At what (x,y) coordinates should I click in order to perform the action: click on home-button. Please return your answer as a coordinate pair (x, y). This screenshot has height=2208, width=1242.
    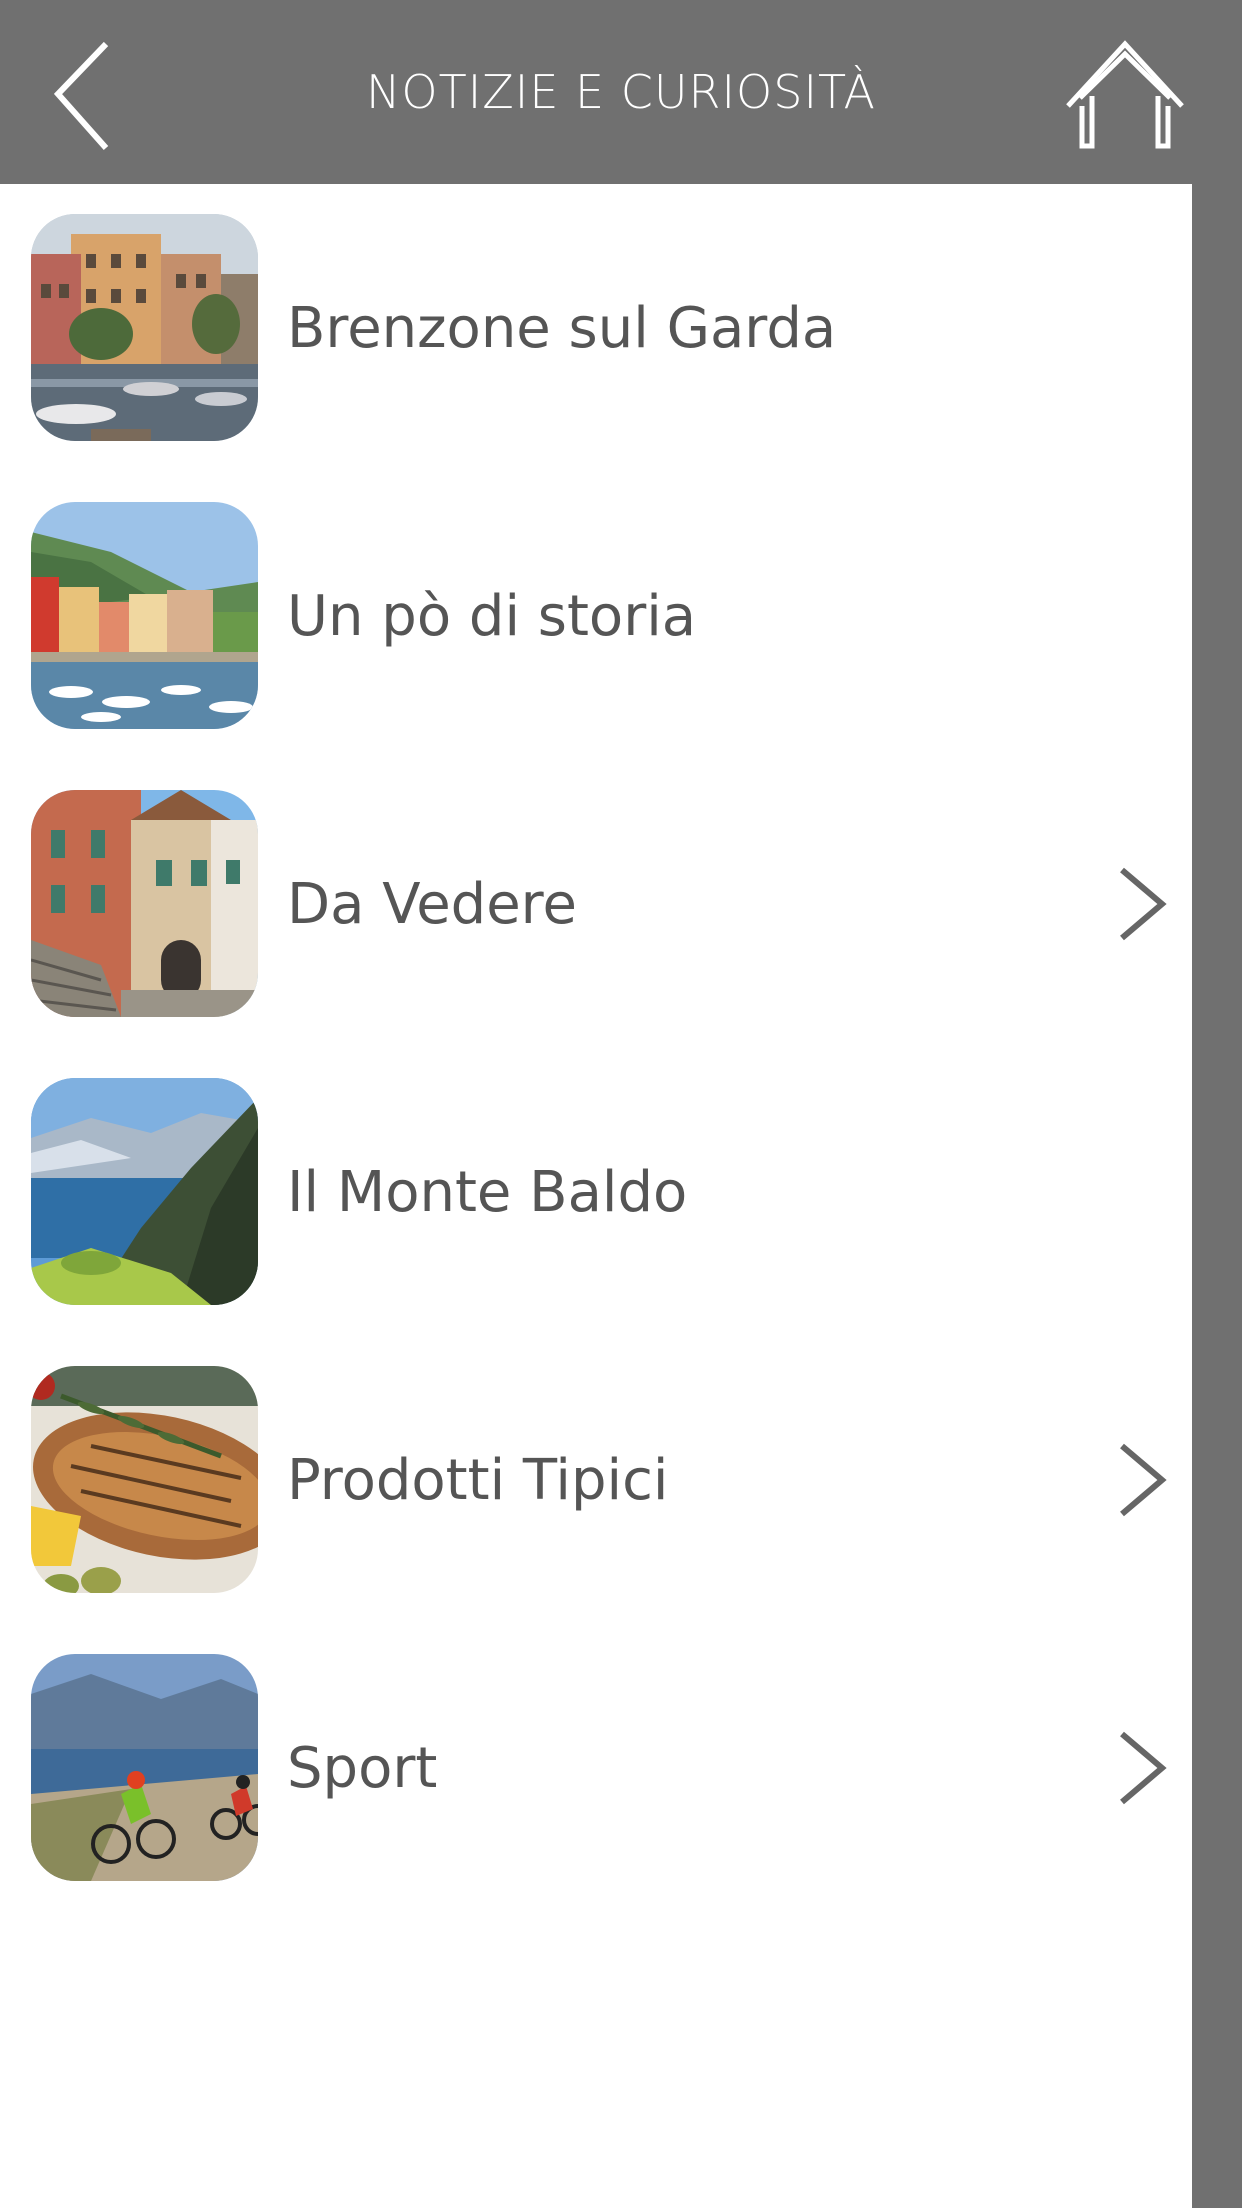
    Looking at the image, I should click on (1125, 96).